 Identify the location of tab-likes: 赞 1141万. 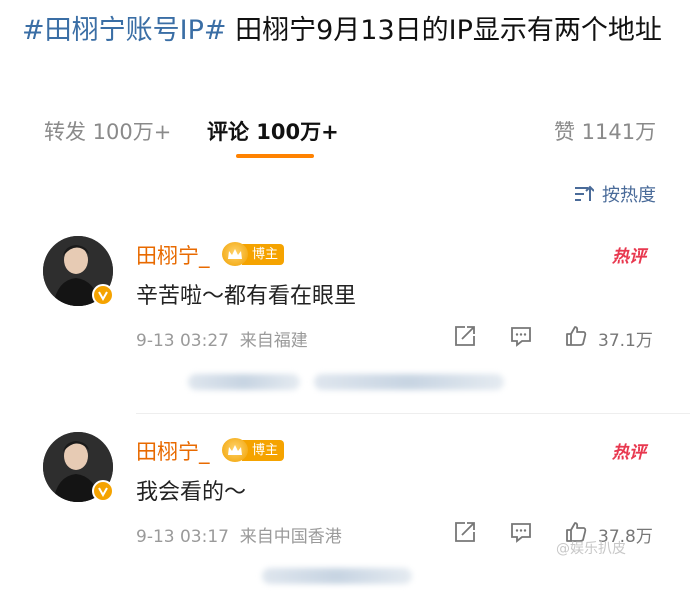
(605, 131).